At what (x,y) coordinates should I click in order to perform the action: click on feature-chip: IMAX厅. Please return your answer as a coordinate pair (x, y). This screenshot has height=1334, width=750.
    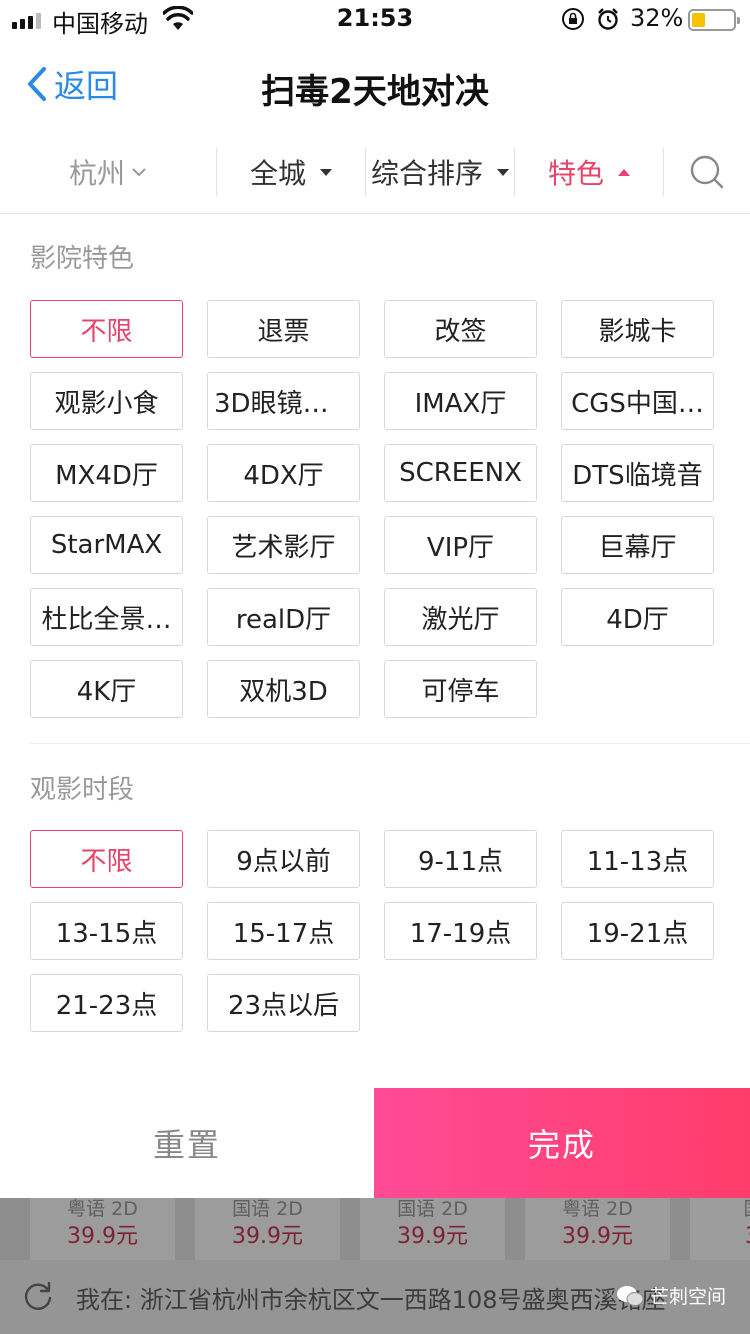
    Looking at the image, I should click on (460, 401).